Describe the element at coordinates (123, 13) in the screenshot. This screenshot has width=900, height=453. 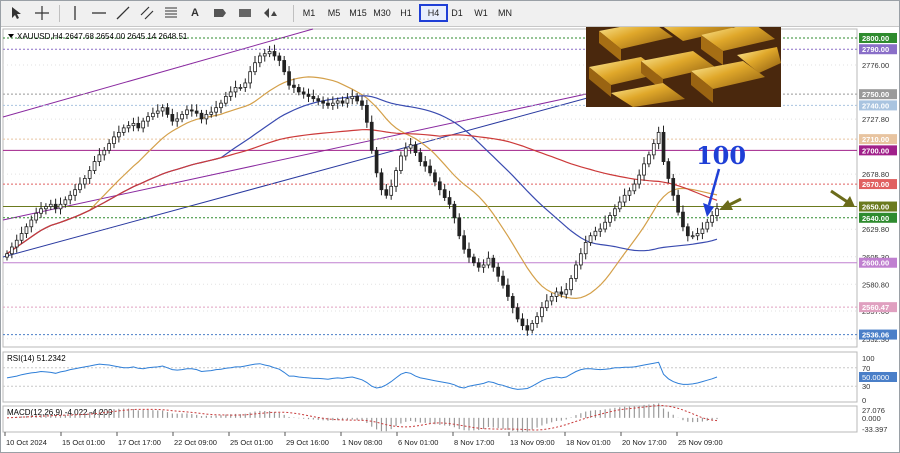
I see `trendline-icon` at that location.